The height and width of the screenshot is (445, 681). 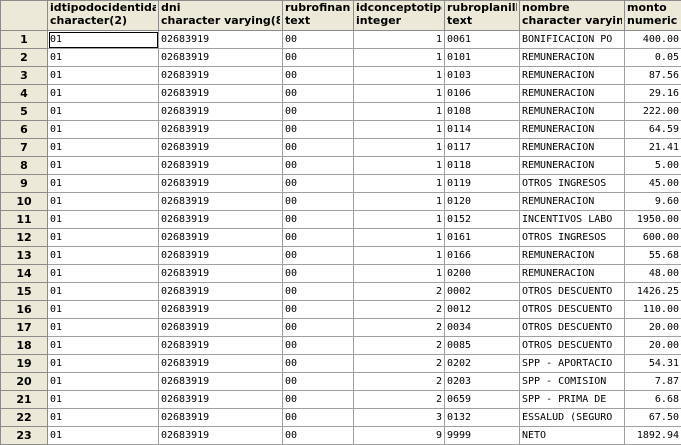 What do you see at coordinates (482, 202) in the screenshot?
I see `cell-rubroplanilla: 0120` at bounding box center [482, 202].